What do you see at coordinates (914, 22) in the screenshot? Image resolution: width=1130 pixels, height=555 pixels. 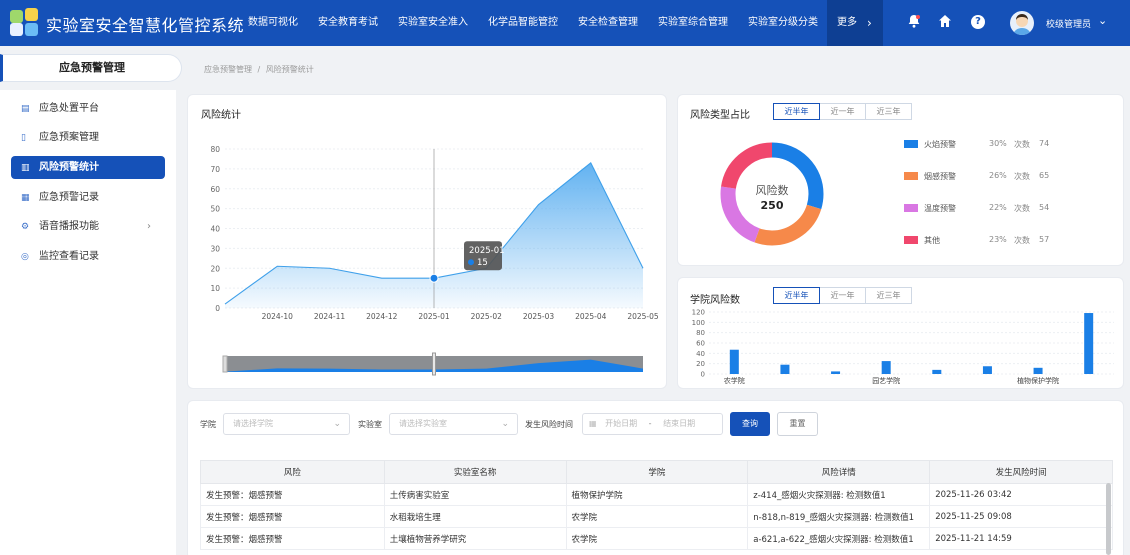 I see `bell-icon` at bounding box center [914, 22].